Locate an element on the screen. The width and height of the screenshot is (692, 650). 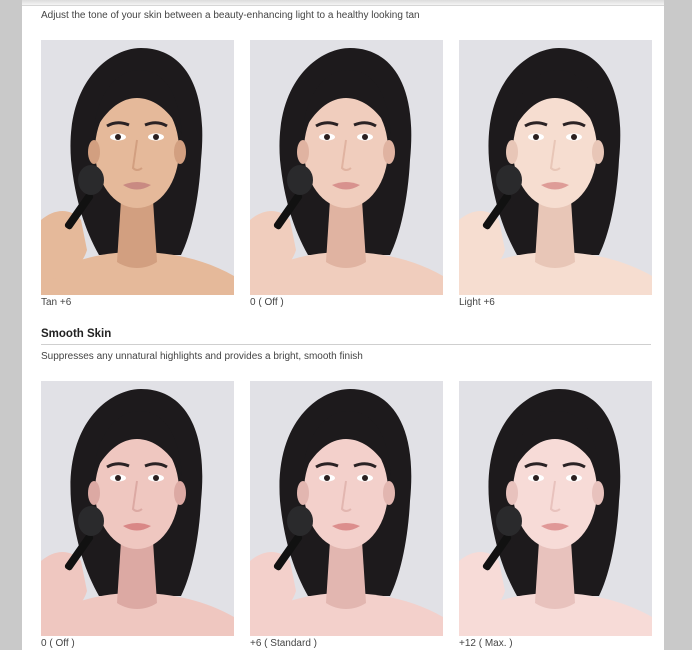
tone-caption-light: Light +6 is located at coordinates (477, 302).